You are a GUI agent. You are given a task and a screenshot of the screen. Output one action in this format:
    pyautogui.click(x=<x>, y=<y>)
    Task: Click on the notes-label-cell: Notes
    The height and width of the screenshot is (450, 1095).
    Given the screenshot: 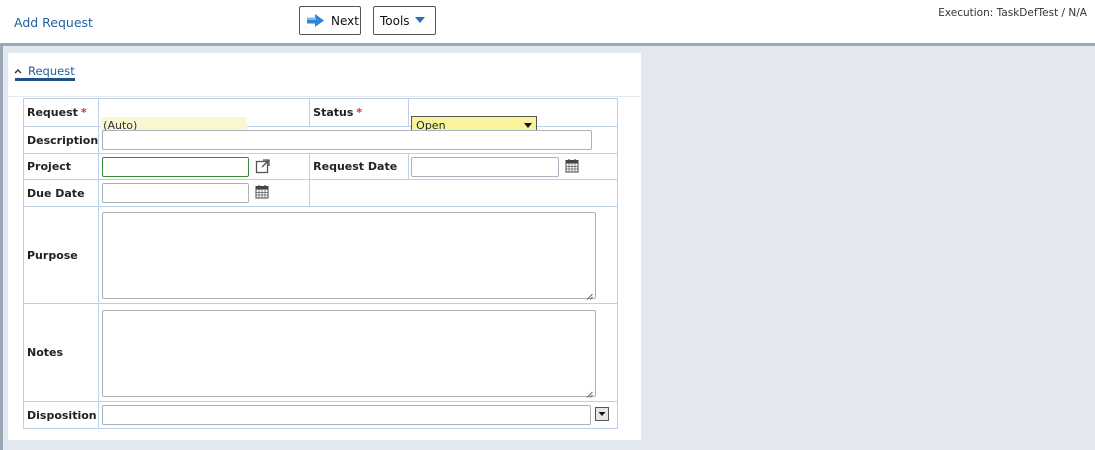 What is the action you would take?
    pyautogui.click(x=61, y=352)
    